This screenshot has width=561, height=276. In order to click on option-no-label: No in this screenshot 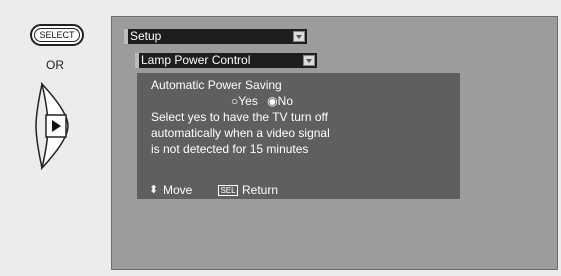, I will do `click(285, 101)`.